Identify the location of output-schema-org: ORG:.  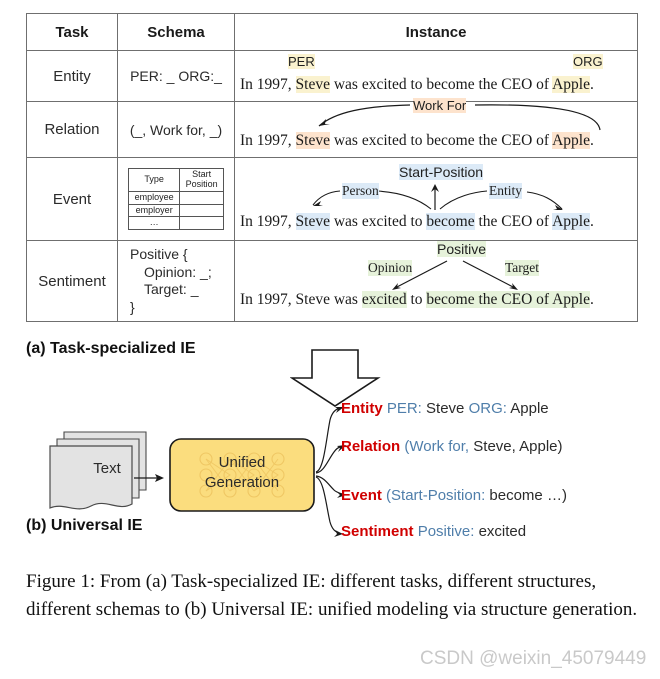
(487, 408).